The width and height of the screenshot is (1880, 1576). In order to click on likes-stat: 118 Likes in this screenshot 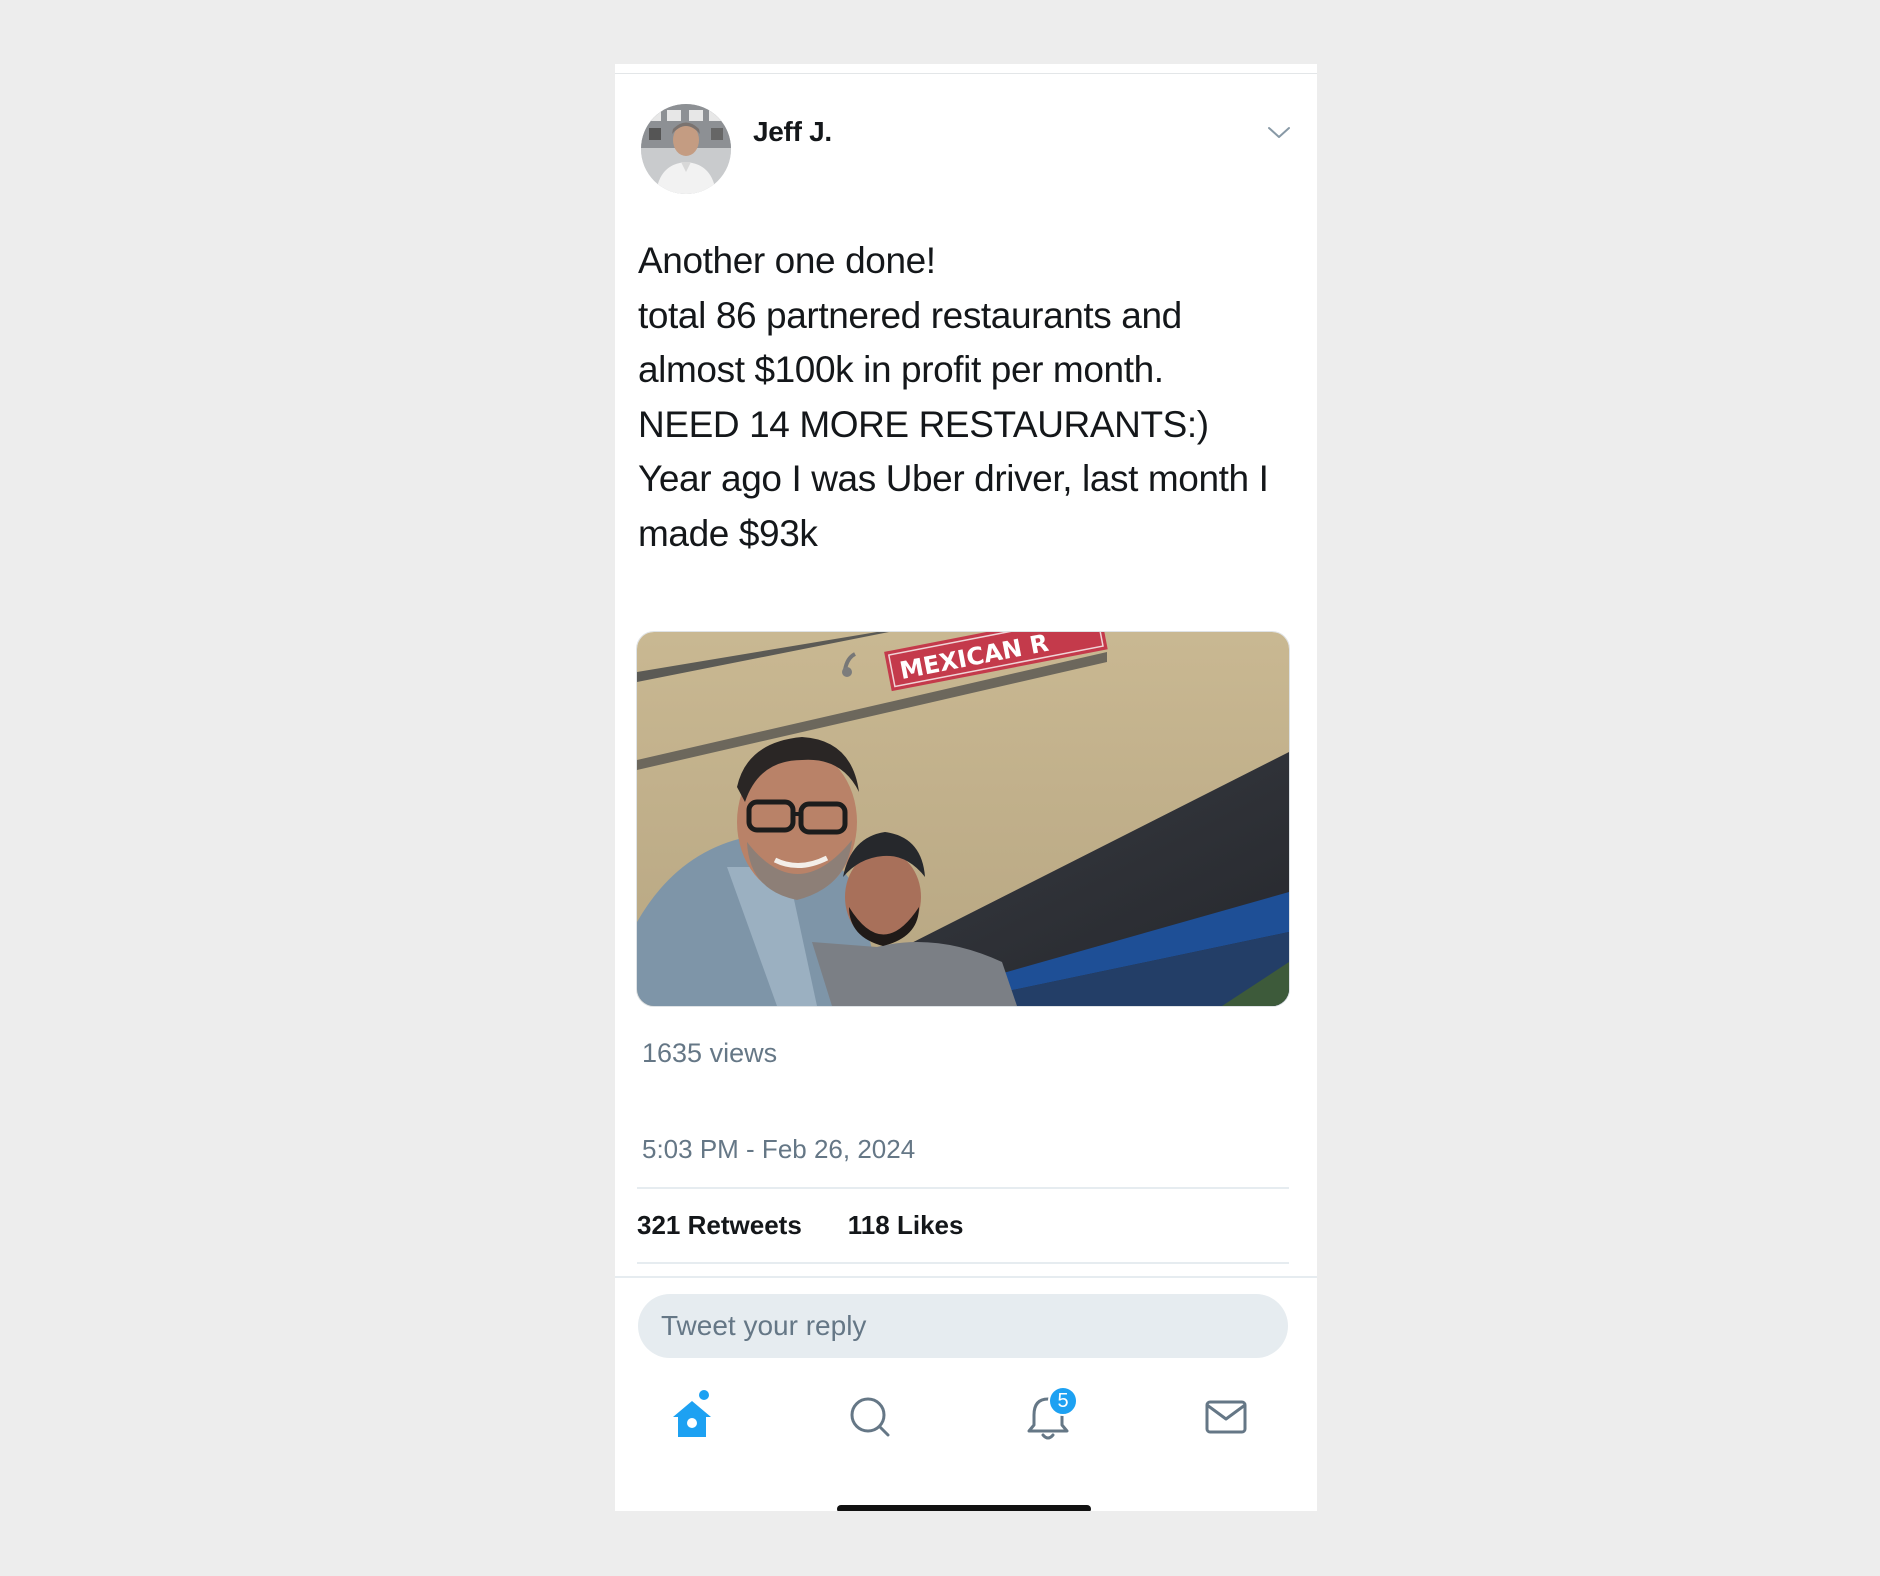, I will do `click(906, 1225)`.